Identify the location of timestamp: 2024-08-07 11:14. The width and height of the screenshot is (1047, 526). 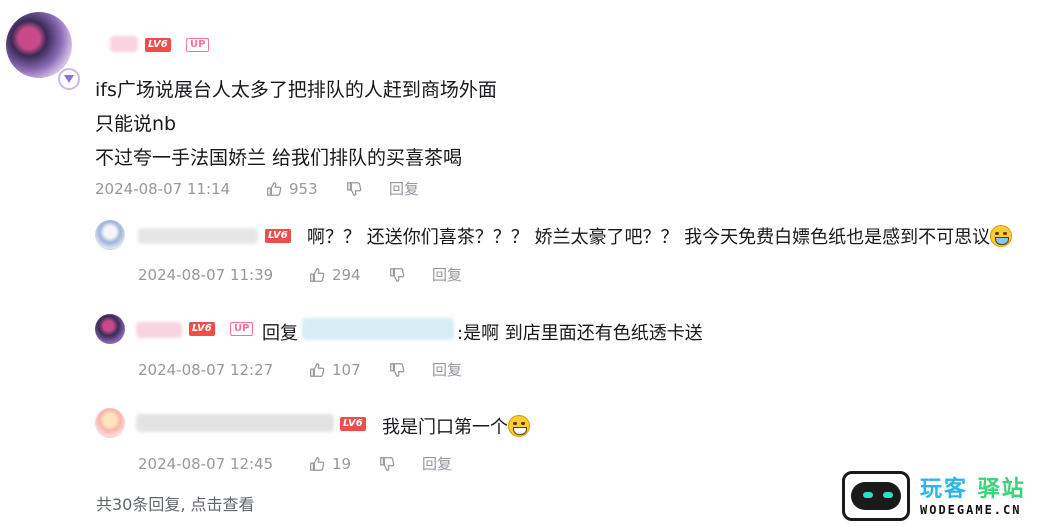
(163, 188).